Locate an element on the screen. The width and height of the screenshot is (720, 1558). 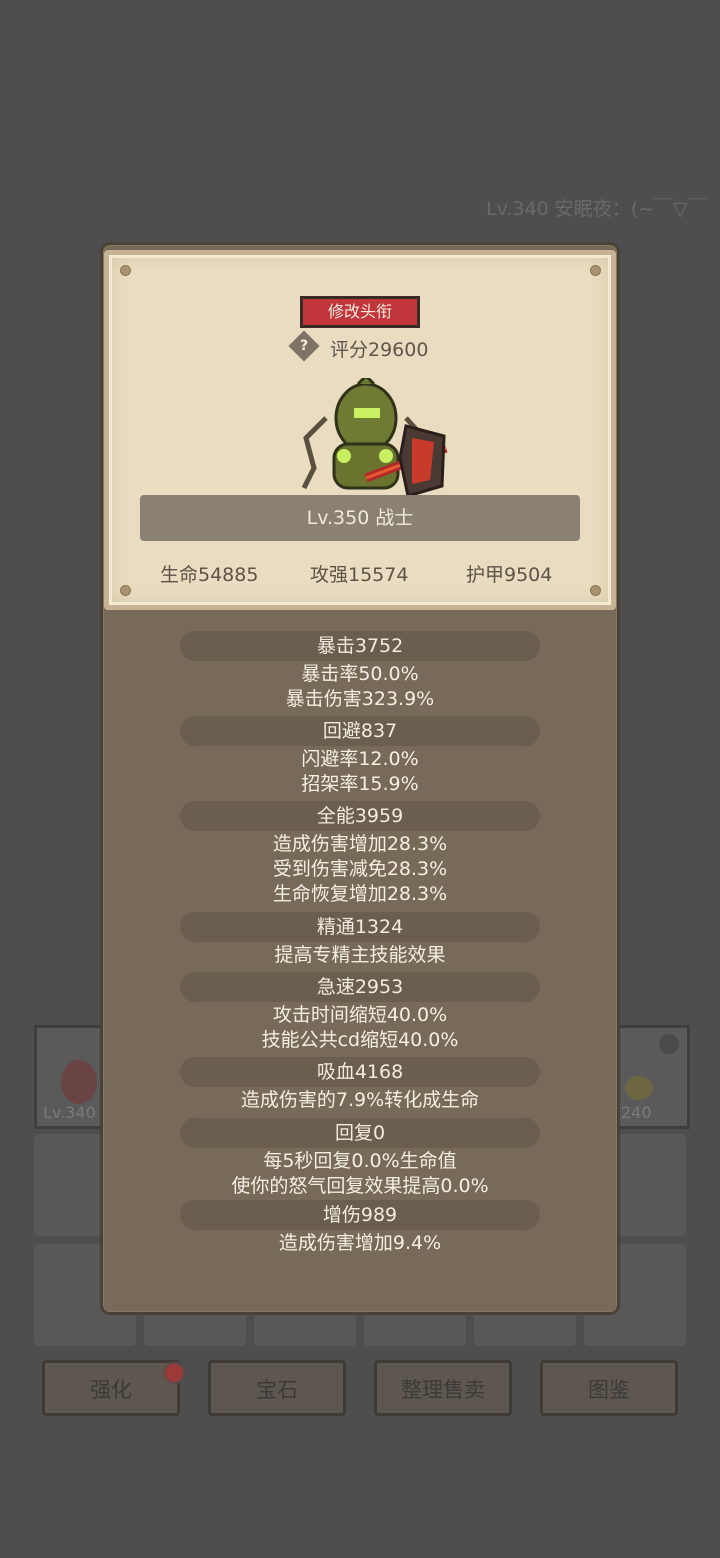
stat-group-header: 急速2953 is located at coordinates (360, 987).